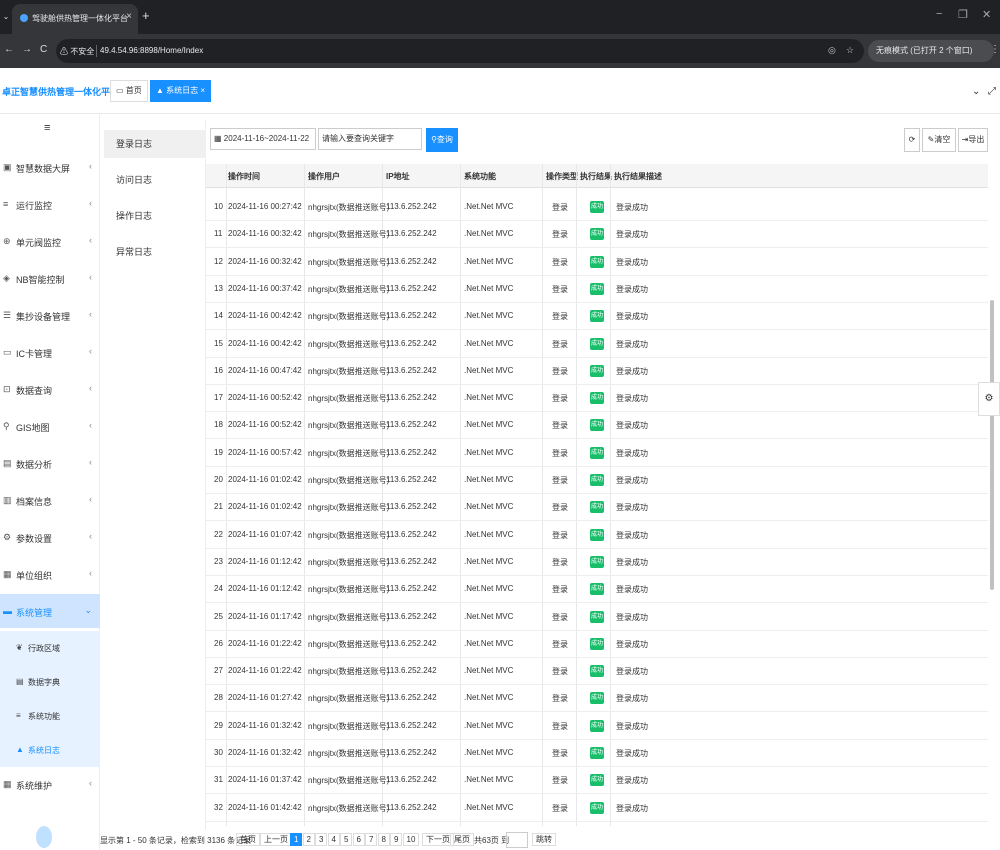 This screenshot has width=1000, height=850. What do you see at coordinates (638, 176) in the screenshot?
I see `col-header-result-desc: 执行结果描述` at bounding box center [638, 176].